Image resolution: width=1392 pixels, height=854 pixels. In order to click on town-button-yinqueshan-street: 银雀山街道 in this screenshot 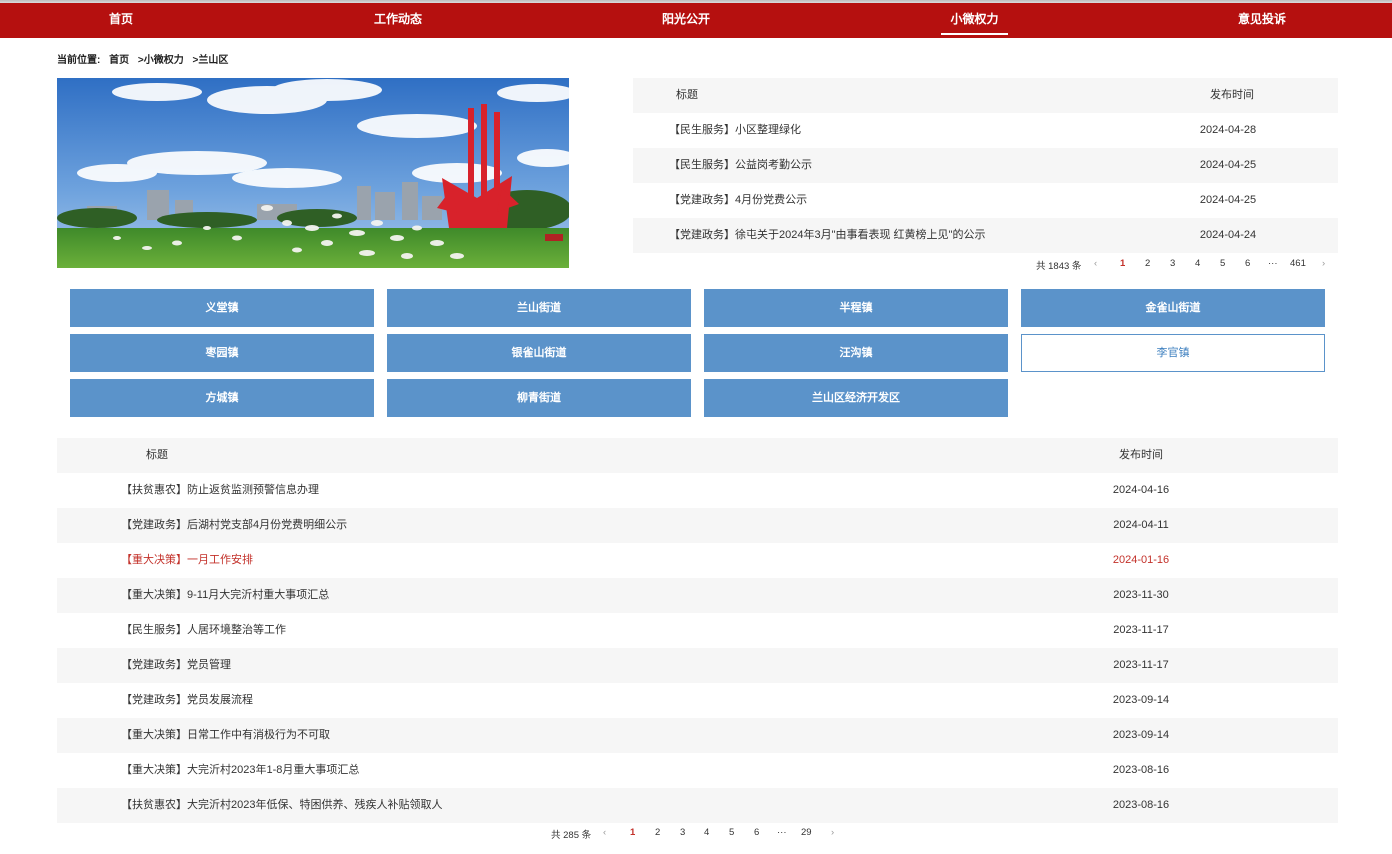, I will do `click(539, 353)`.